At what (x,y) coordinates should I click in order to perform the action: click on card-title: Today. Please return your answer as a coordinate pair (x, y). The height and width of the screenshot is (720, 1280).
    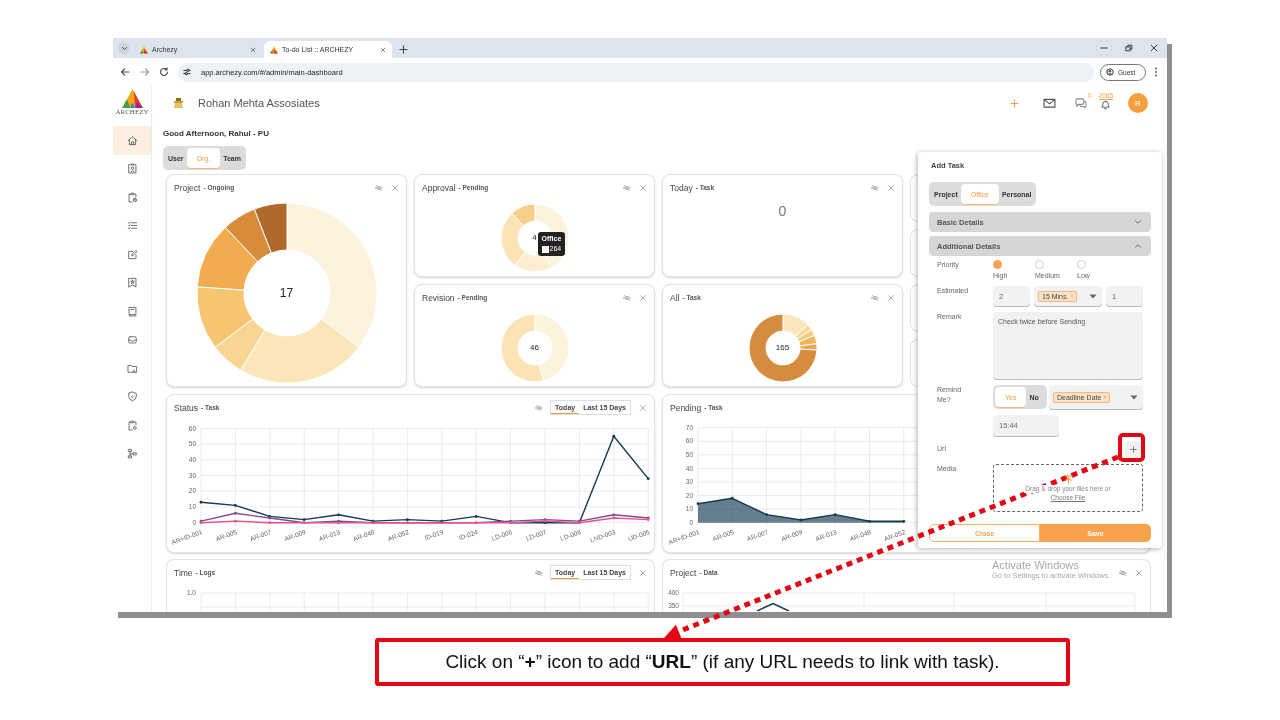
    Looking at the image, I should click on (681, 187).